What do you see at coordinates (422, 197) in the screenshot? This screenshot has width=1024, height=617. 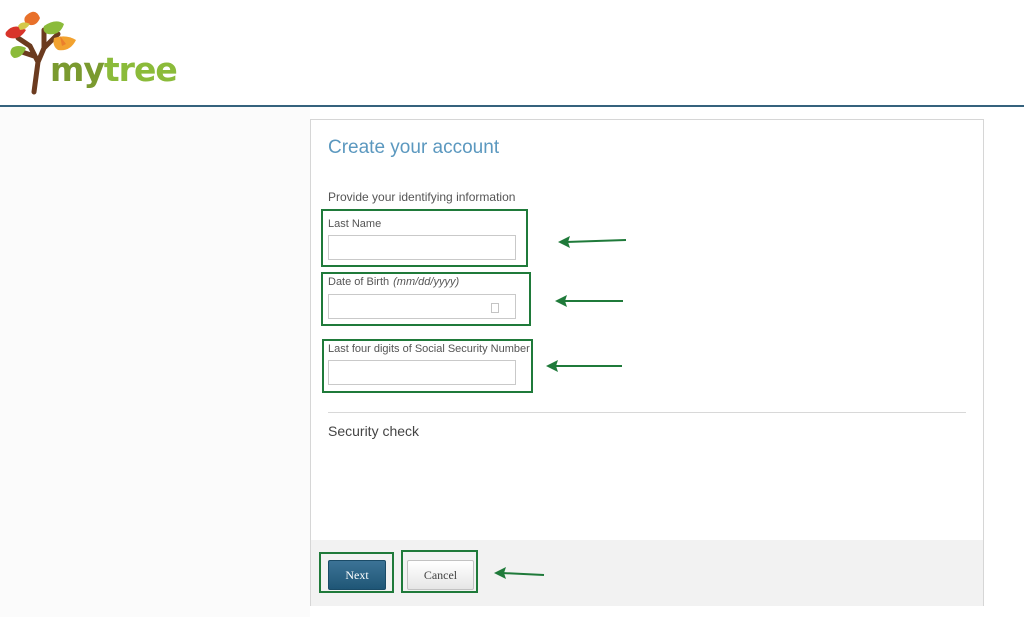 I see `form-subtitle: Provide your identifying information` at bounding box center [422, 197].